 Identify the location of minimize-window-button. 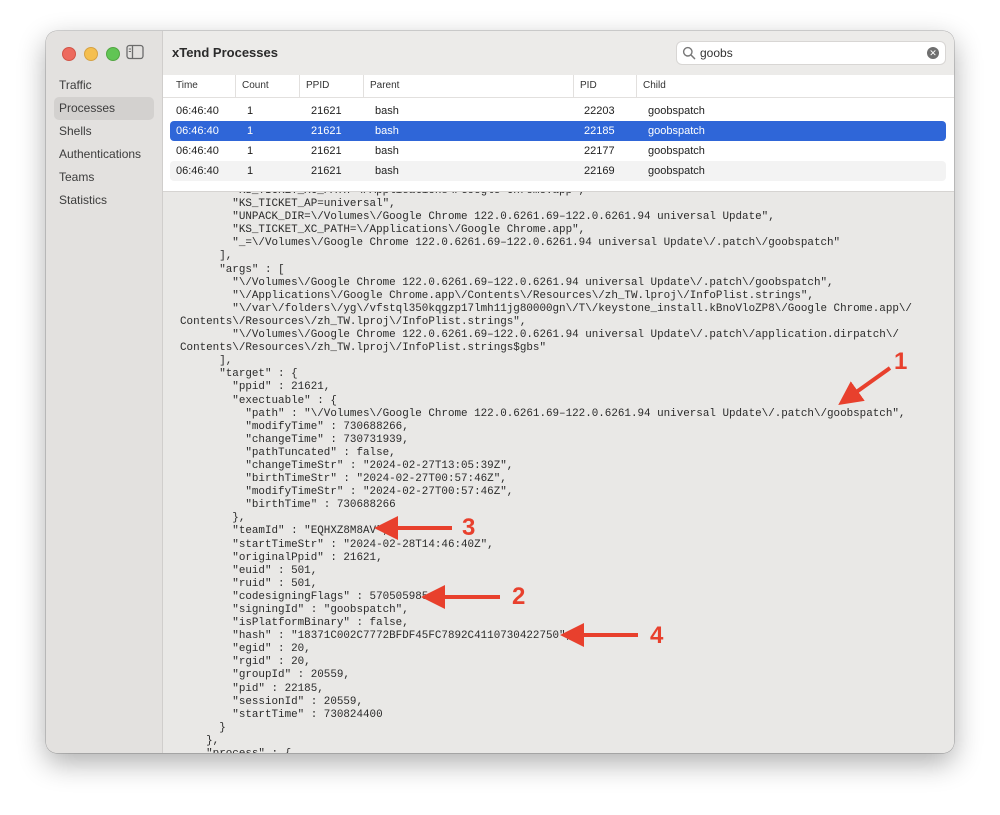
(91, 54).